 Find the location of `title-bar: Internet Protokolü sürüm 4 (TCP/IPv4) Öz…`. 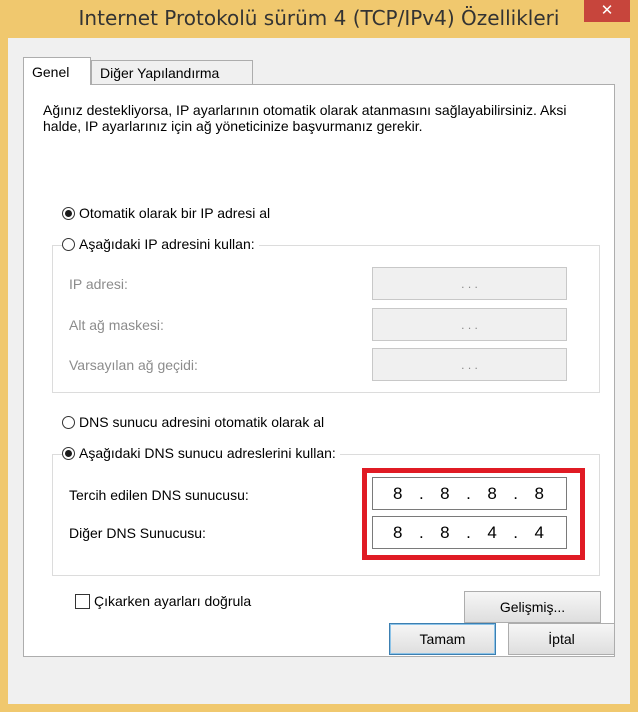

title-bar: Internet Protokolü sürüm 4 (TCP/IPv4) Öz… is located at coordinates (319, 19).